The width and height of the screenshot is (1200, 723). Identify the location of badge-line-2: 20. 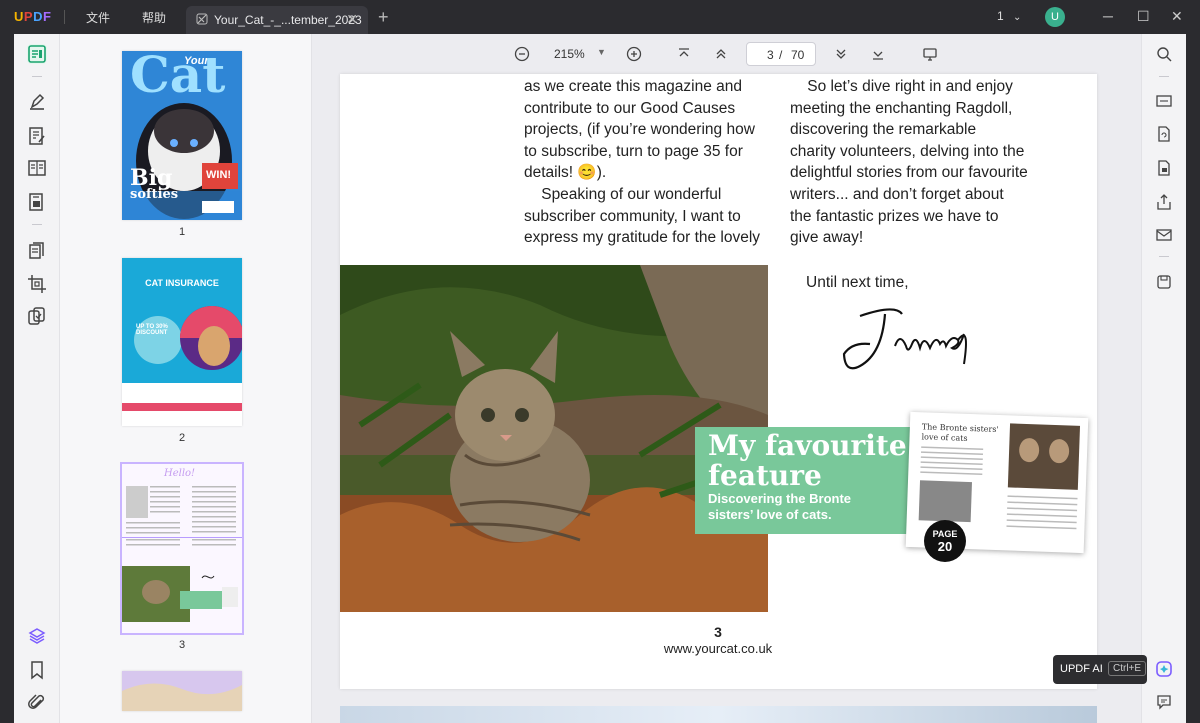
(945, 546).